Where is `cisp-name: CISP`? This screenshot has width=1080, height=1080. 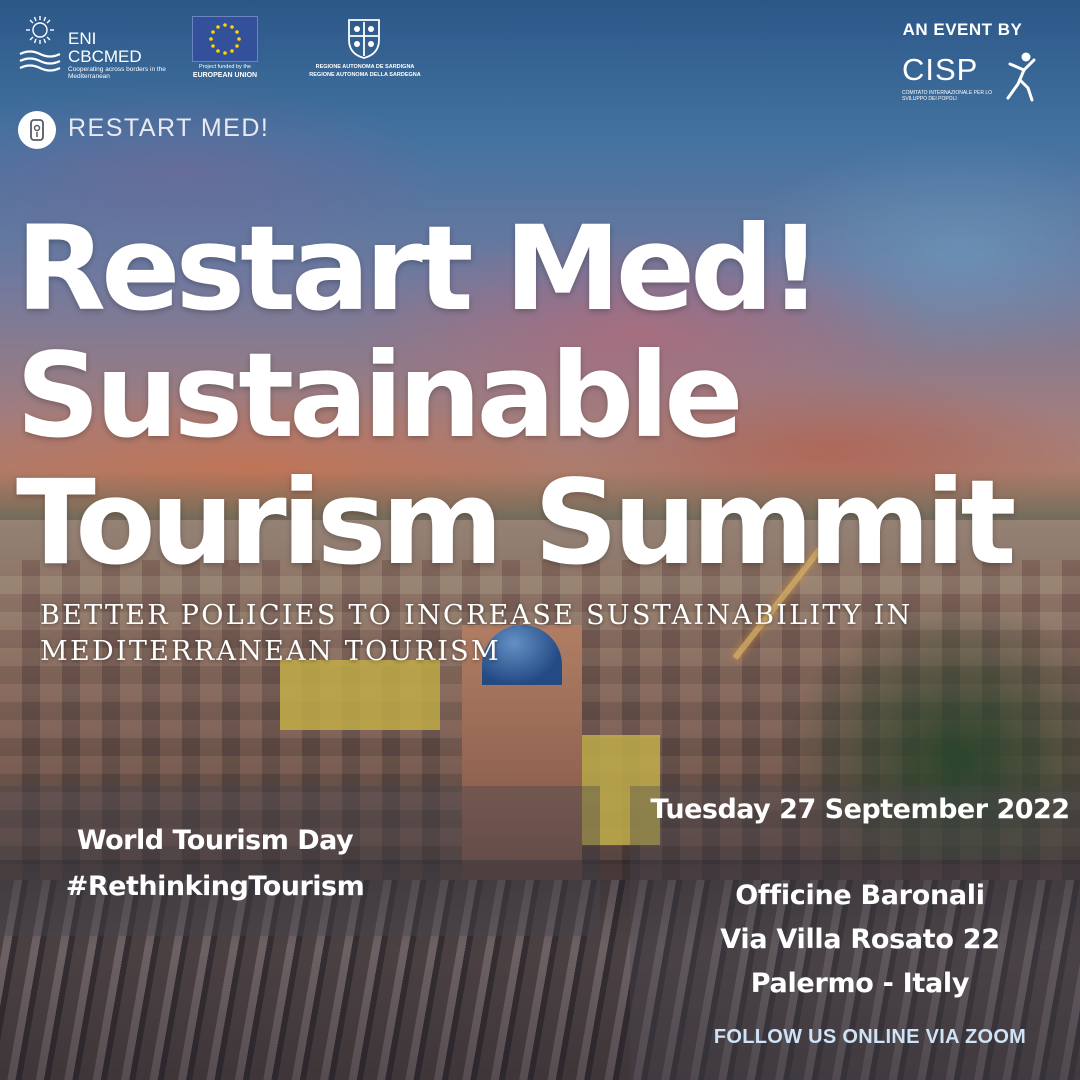 cisp-name: CISP is located at coordinates (940, 69).